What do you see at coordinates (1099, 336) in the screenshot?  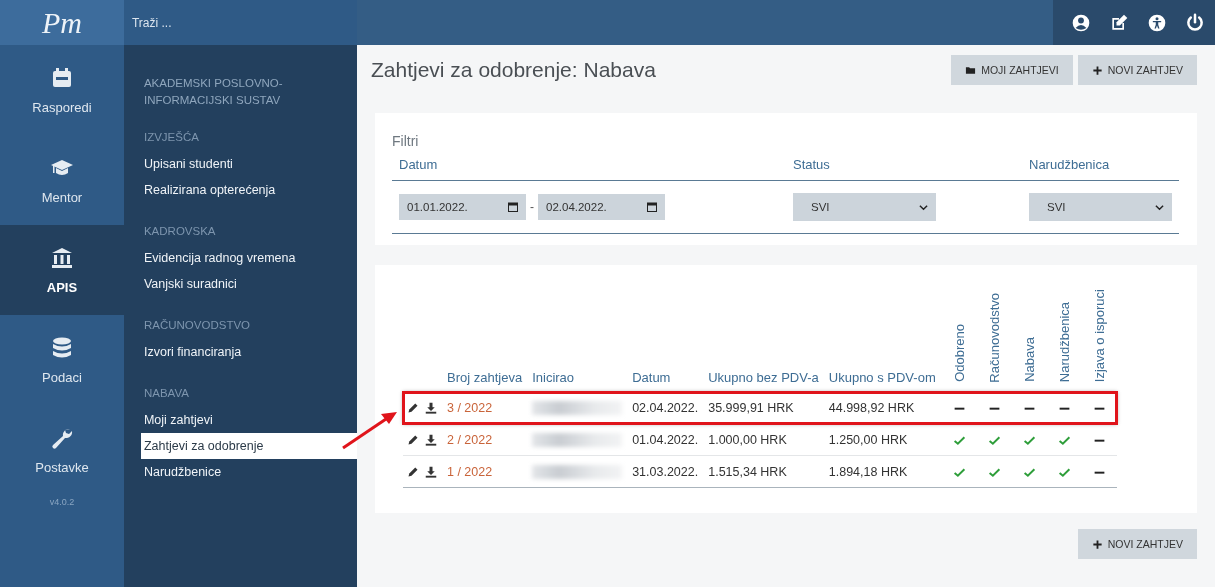 I see `column-header: Izjava o isporuci` at bounding box center [1099, 336].